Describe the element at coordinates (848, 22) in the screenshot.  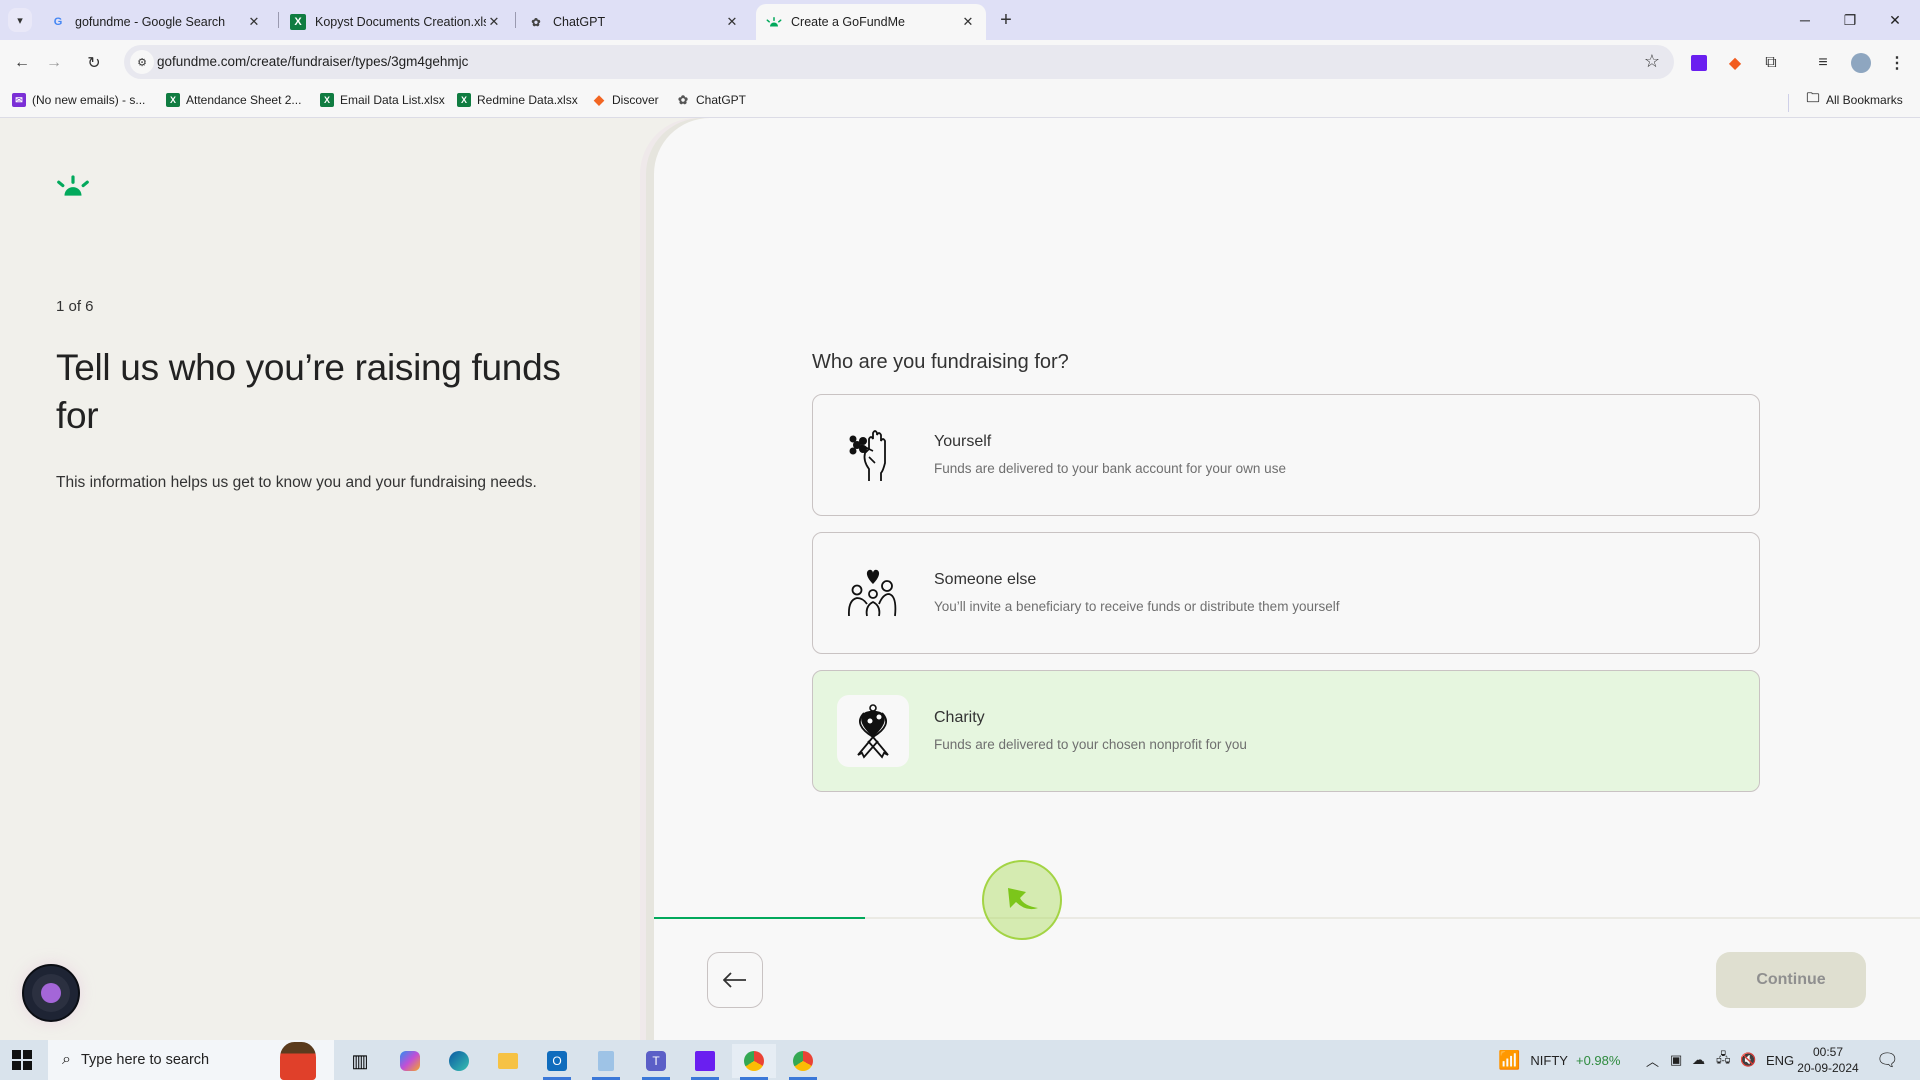
I see `tab-label: Create a GoFundMe` at that location.